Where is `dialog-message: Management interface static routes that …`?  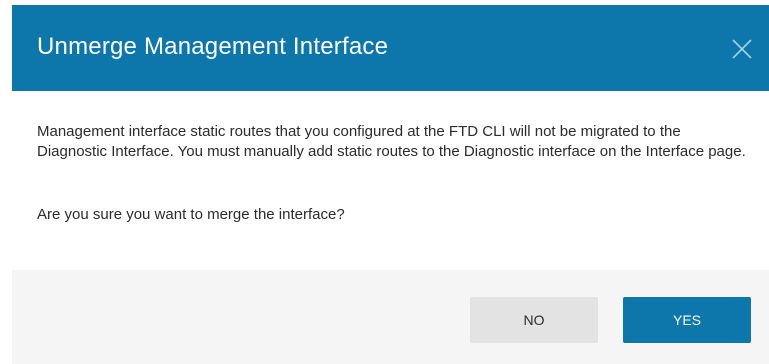
dialog-message: Management interface static routes that … is located at coordinates (391, 141).